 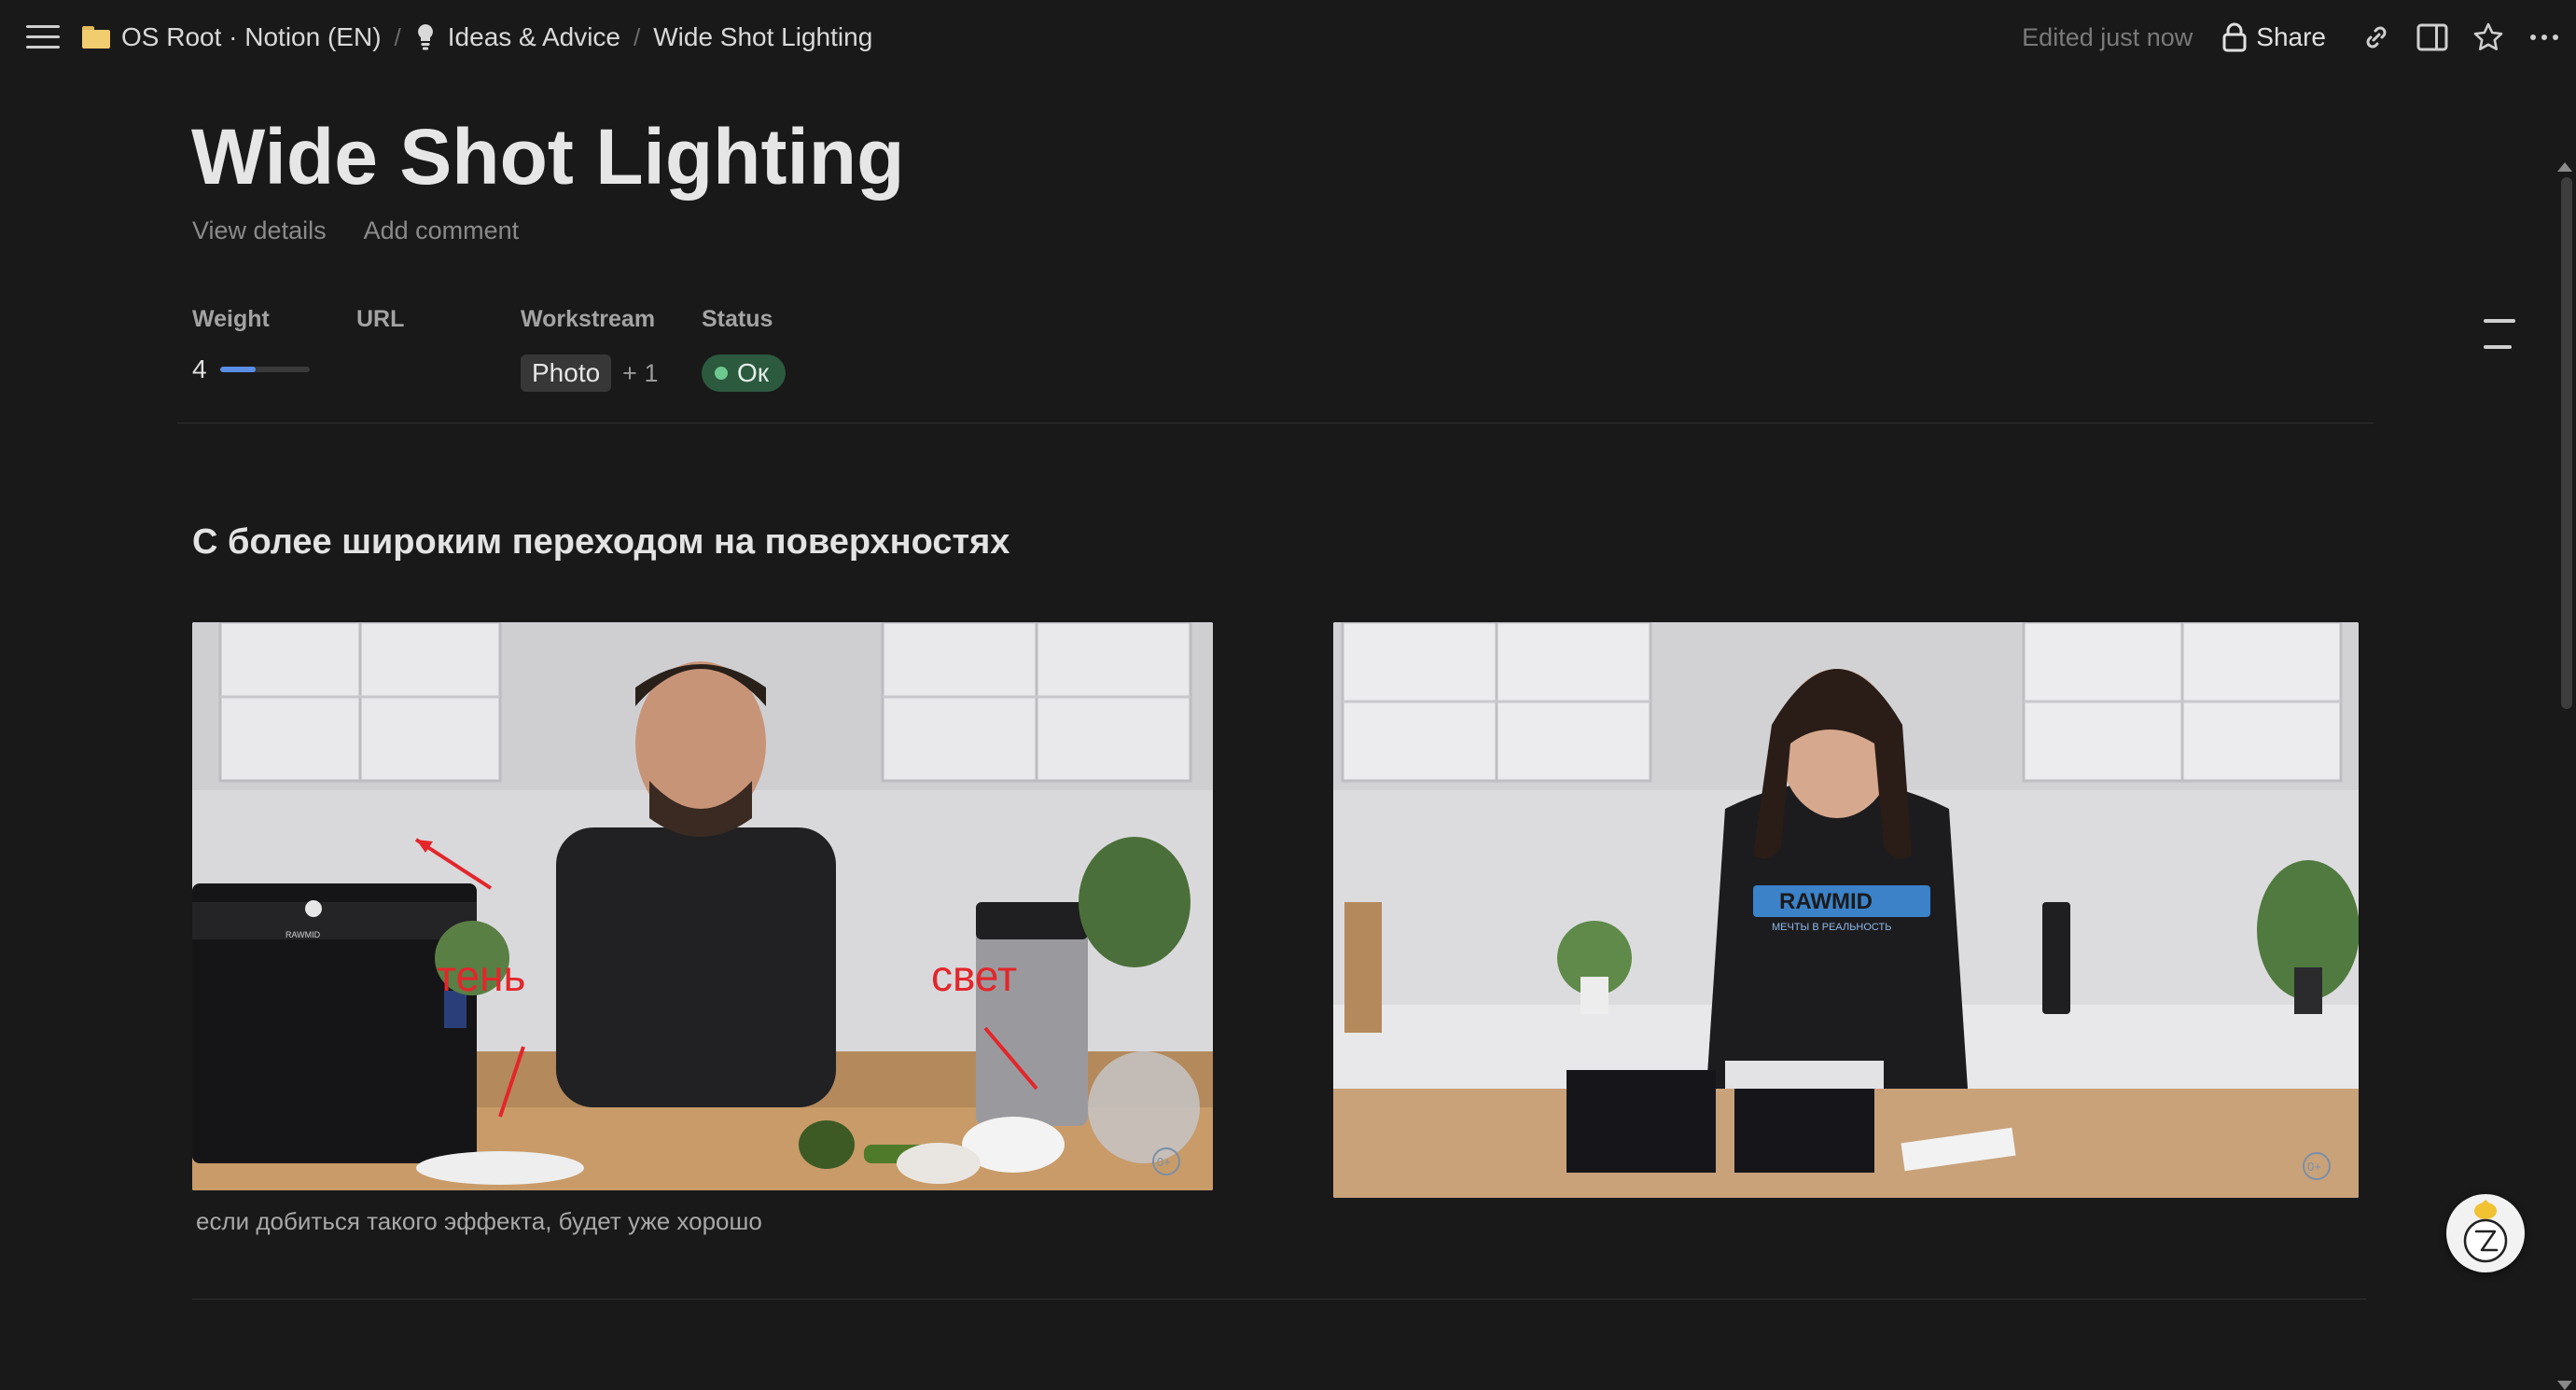 I want to click on brand-label: RAWMID, so click(x=303, y=934).